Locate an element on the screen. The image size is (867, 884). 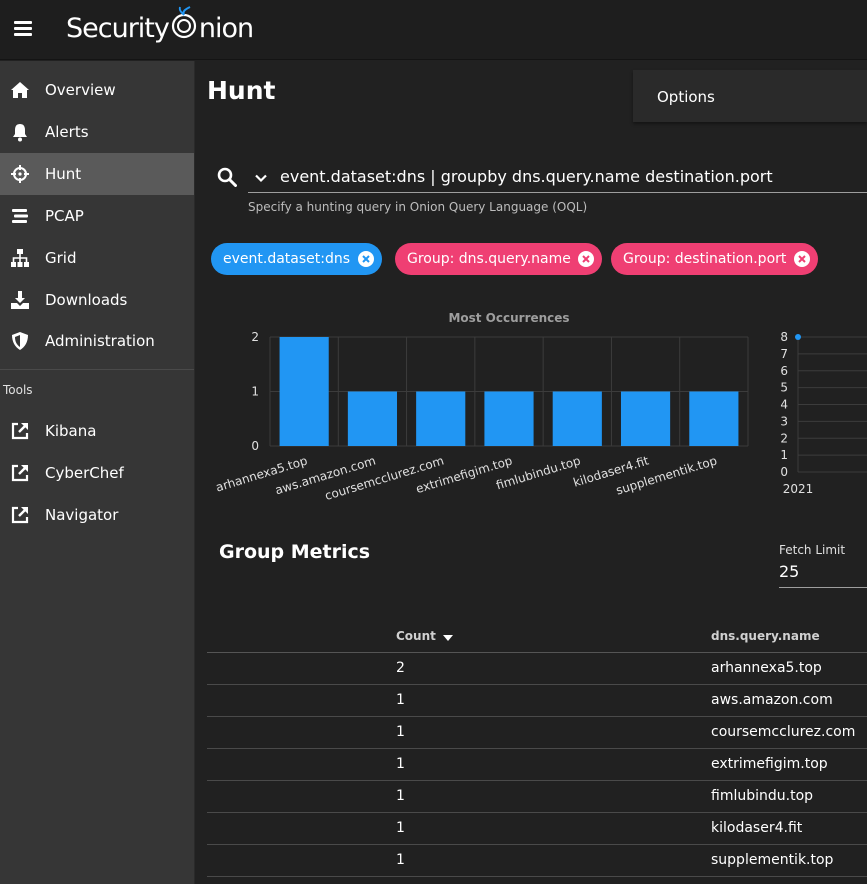
sidebar-item-cyberchef: CyberChef is located at coordinates (97, 473).